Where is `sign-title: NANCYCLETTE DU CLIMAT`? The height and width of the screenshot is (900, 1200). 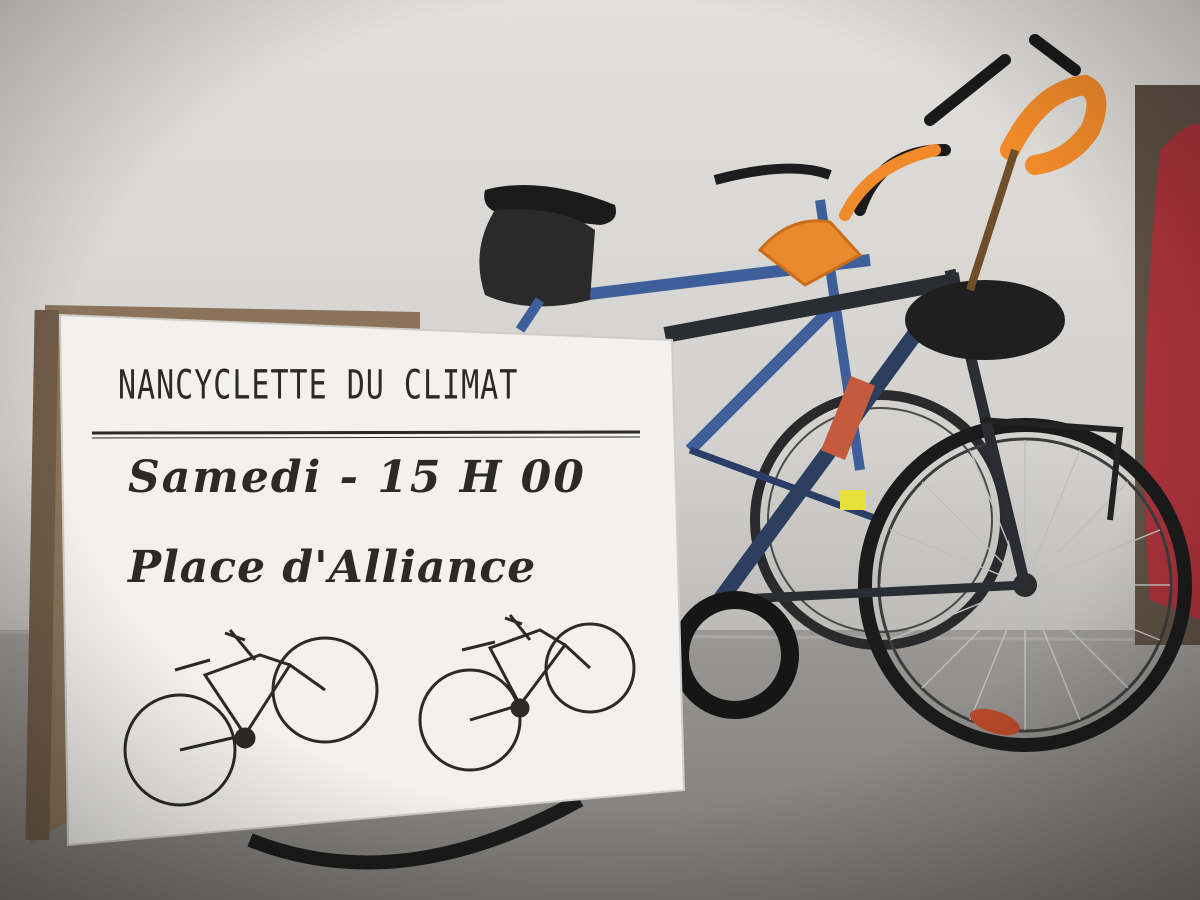
sign-title: NANCYCLETTE DU CLIMAT is located at coordinates (318, 386).